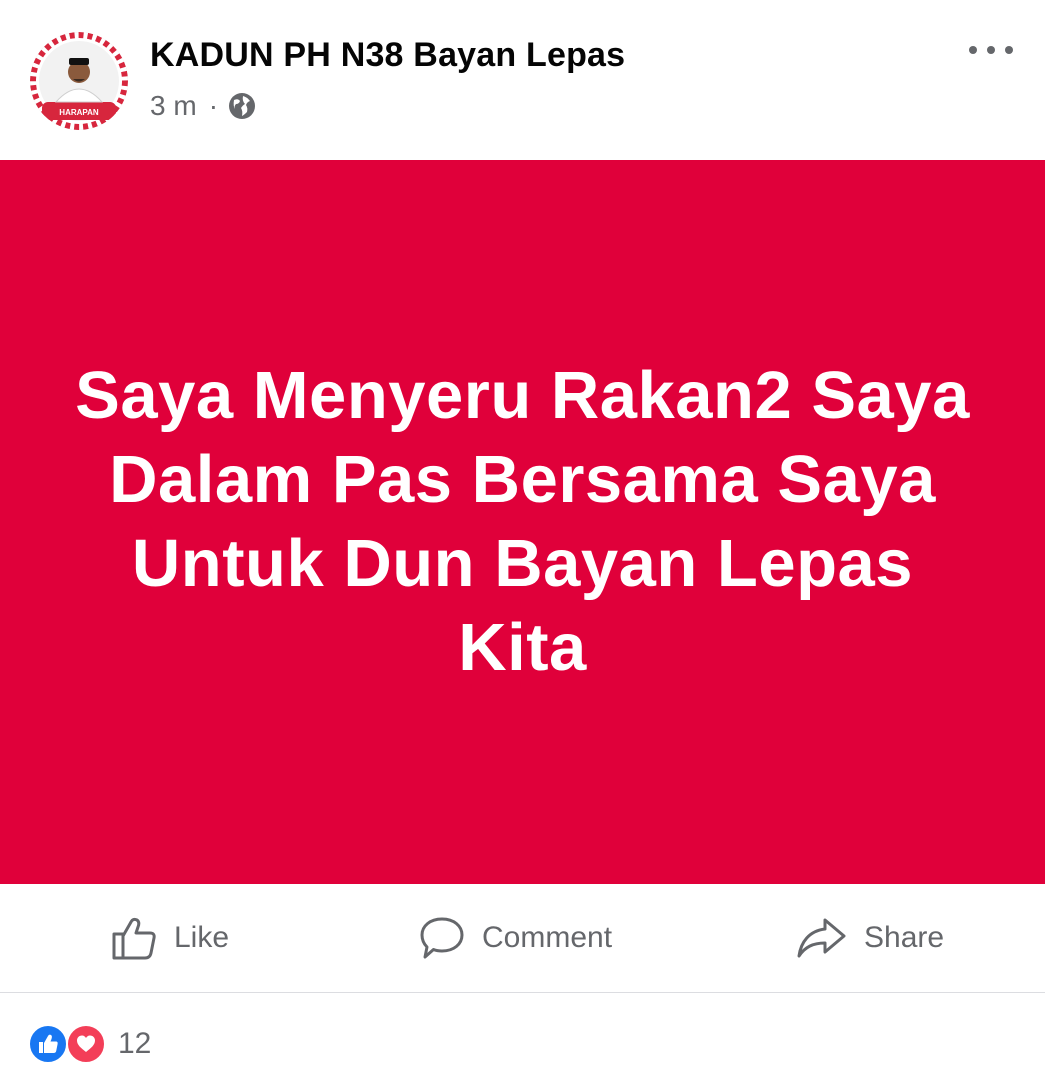 The image size is (1045, 1080). I want to click on comment-icon, so click(442, 938).